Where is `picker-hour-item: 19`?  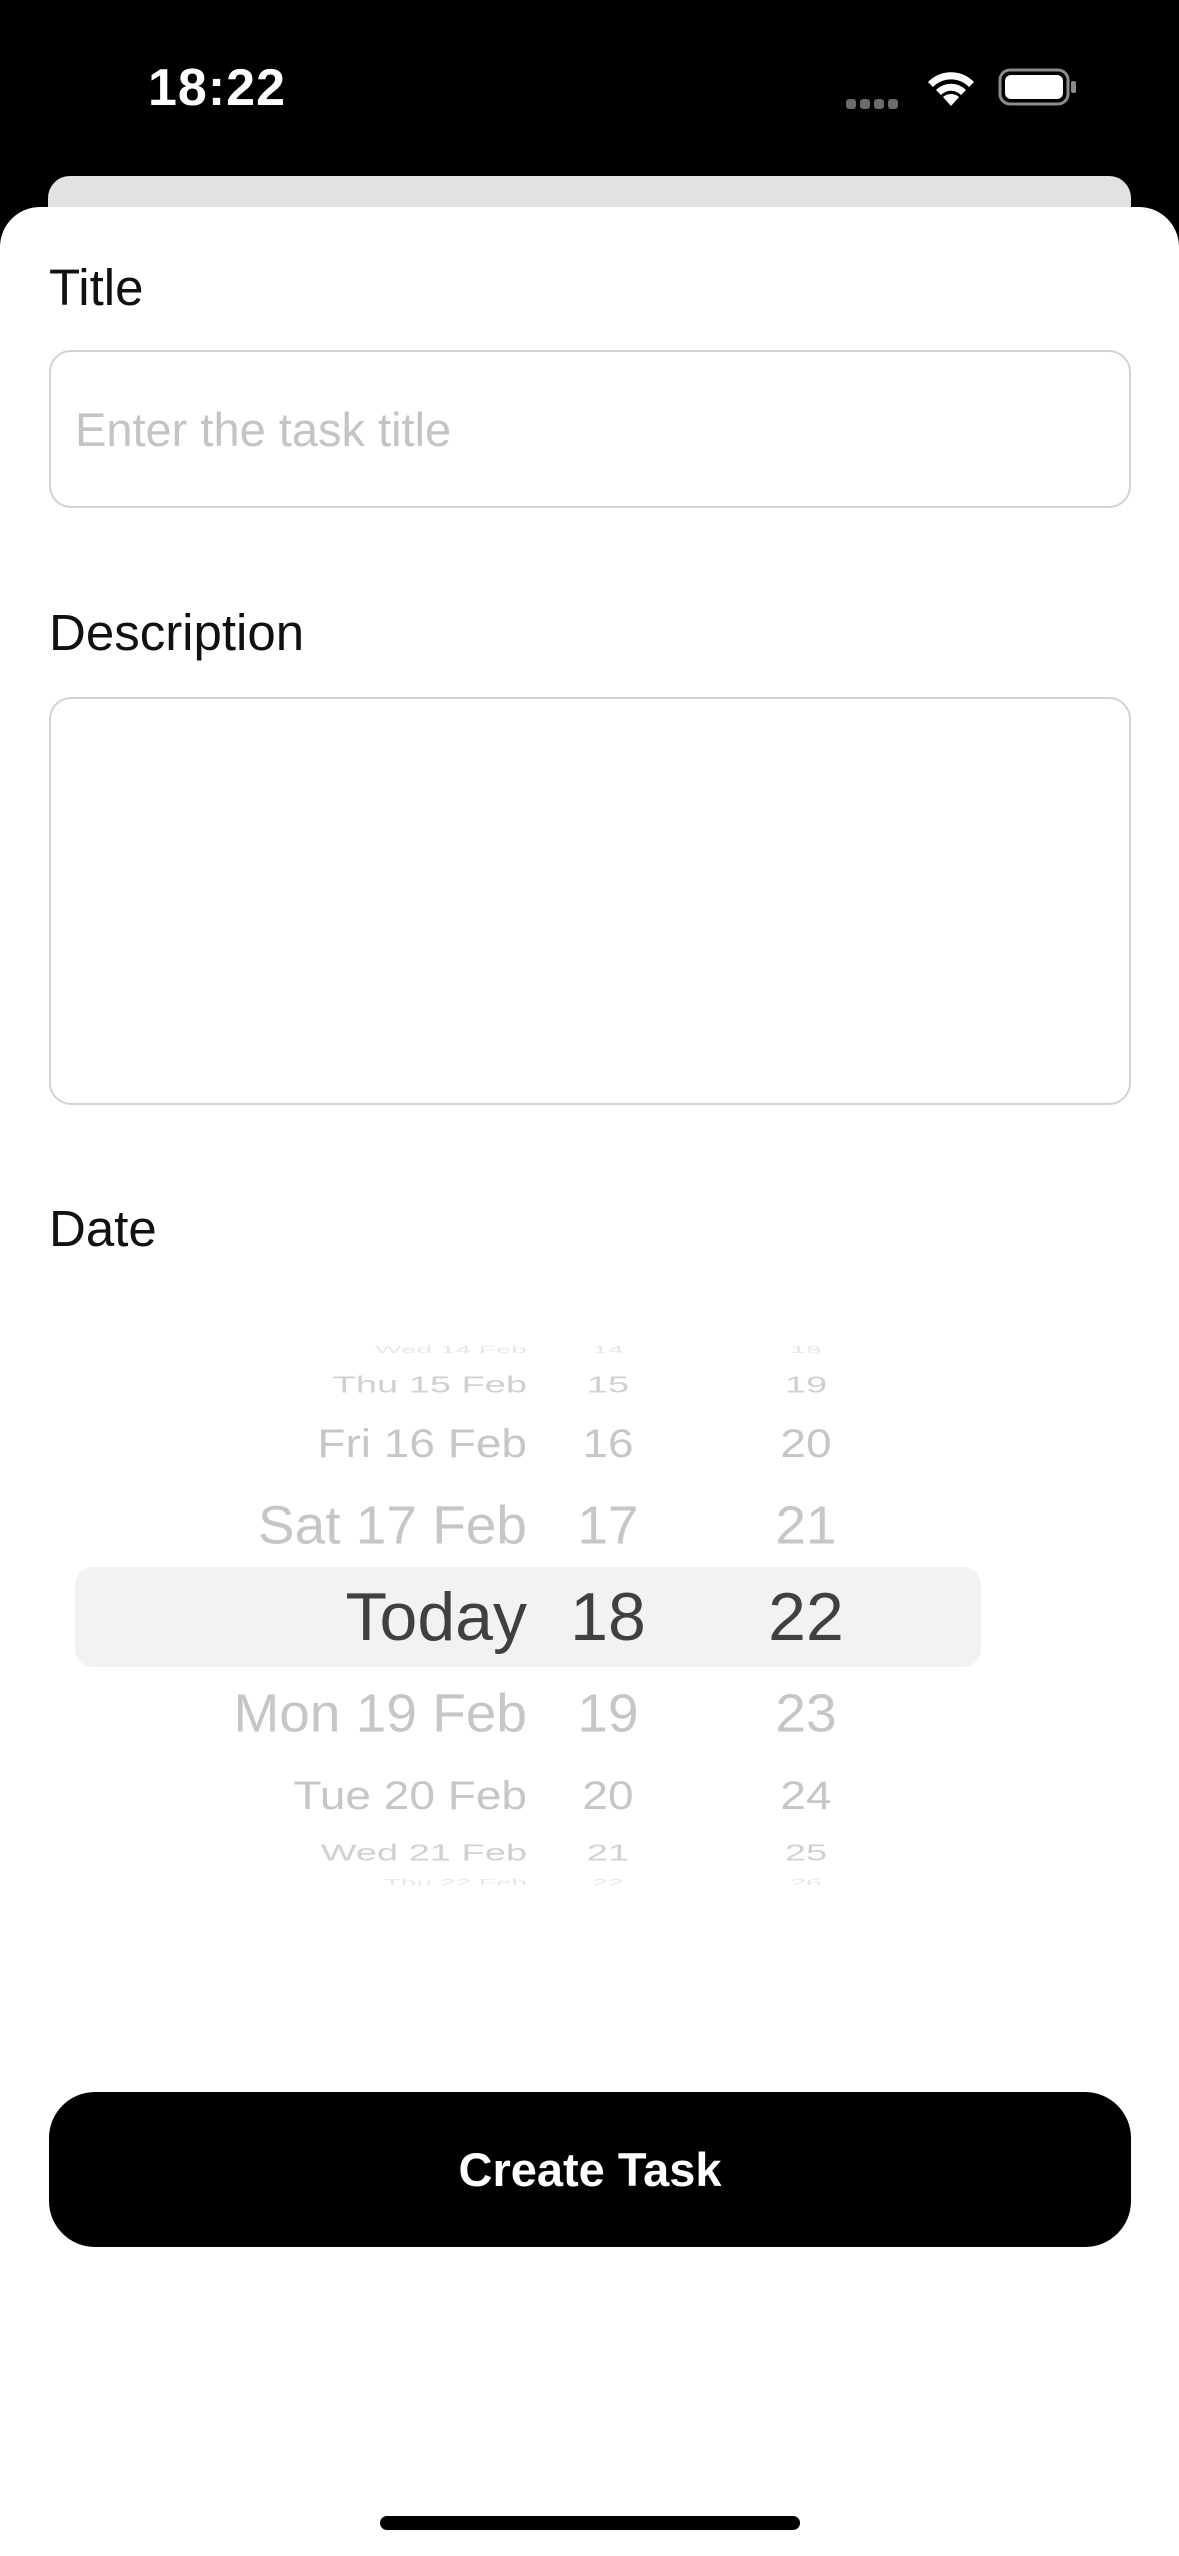 picker-hour-item: 19 is located at coordinates (608, 1712).